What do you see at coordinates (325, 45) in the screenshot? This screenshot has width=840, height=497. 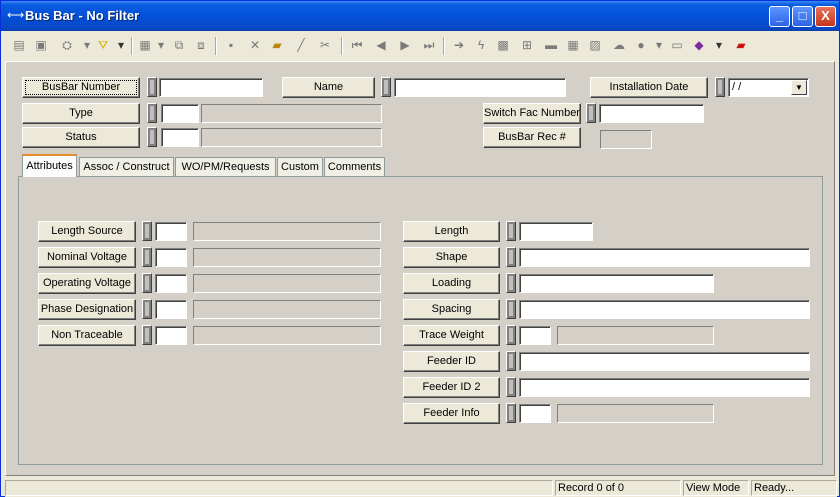 I see `cut-icon: ✂` at bounding box center [325, 45].